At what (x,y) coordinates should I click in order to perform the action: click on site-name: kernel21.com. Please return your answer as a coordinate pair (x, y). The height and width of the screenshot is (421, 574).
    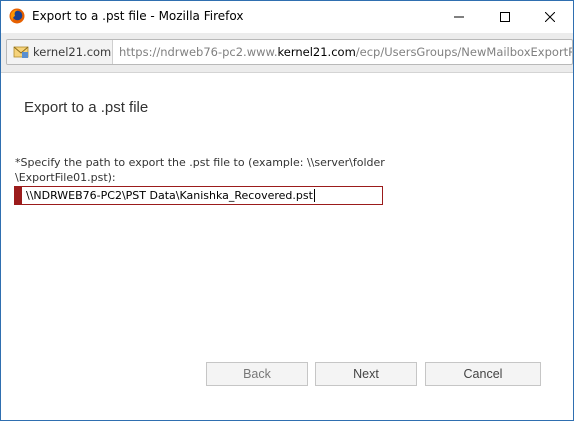
    Looking at the image, I should click on (72, 52).